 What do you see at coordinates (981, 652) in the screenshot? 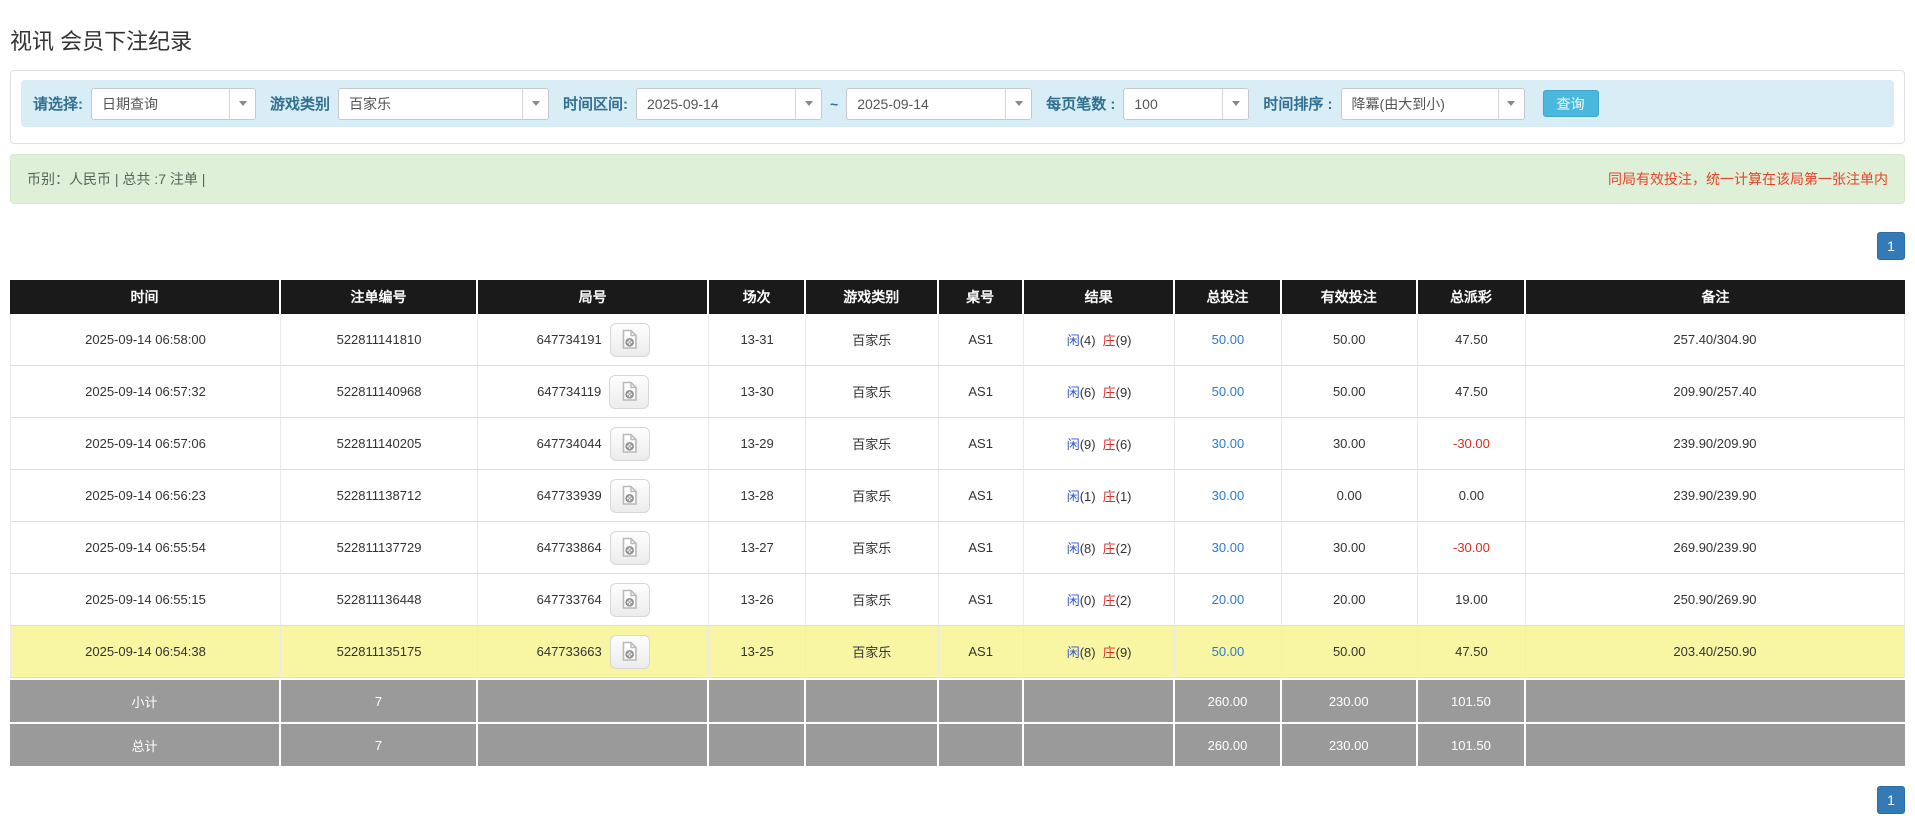
I see `cell-table-number: AS1` at bounding box center [981, 652].